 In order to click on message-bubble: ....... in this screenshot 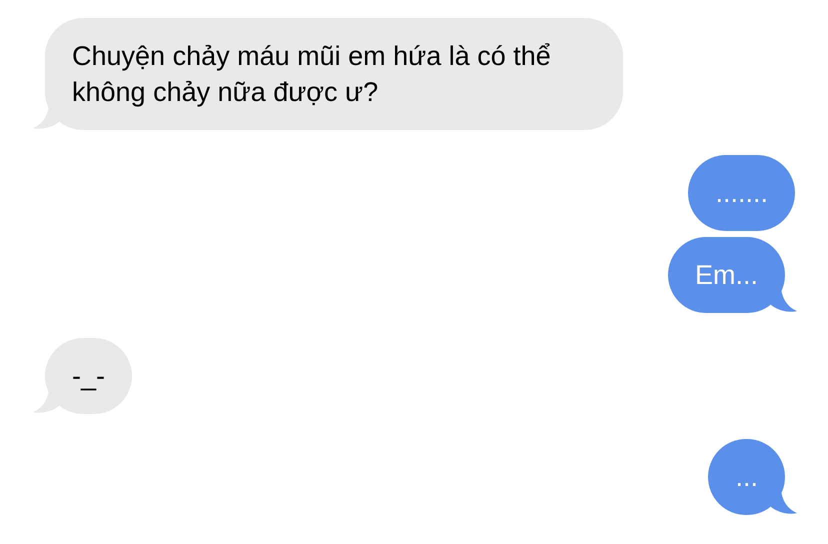, I will do `click(741, 193)`.